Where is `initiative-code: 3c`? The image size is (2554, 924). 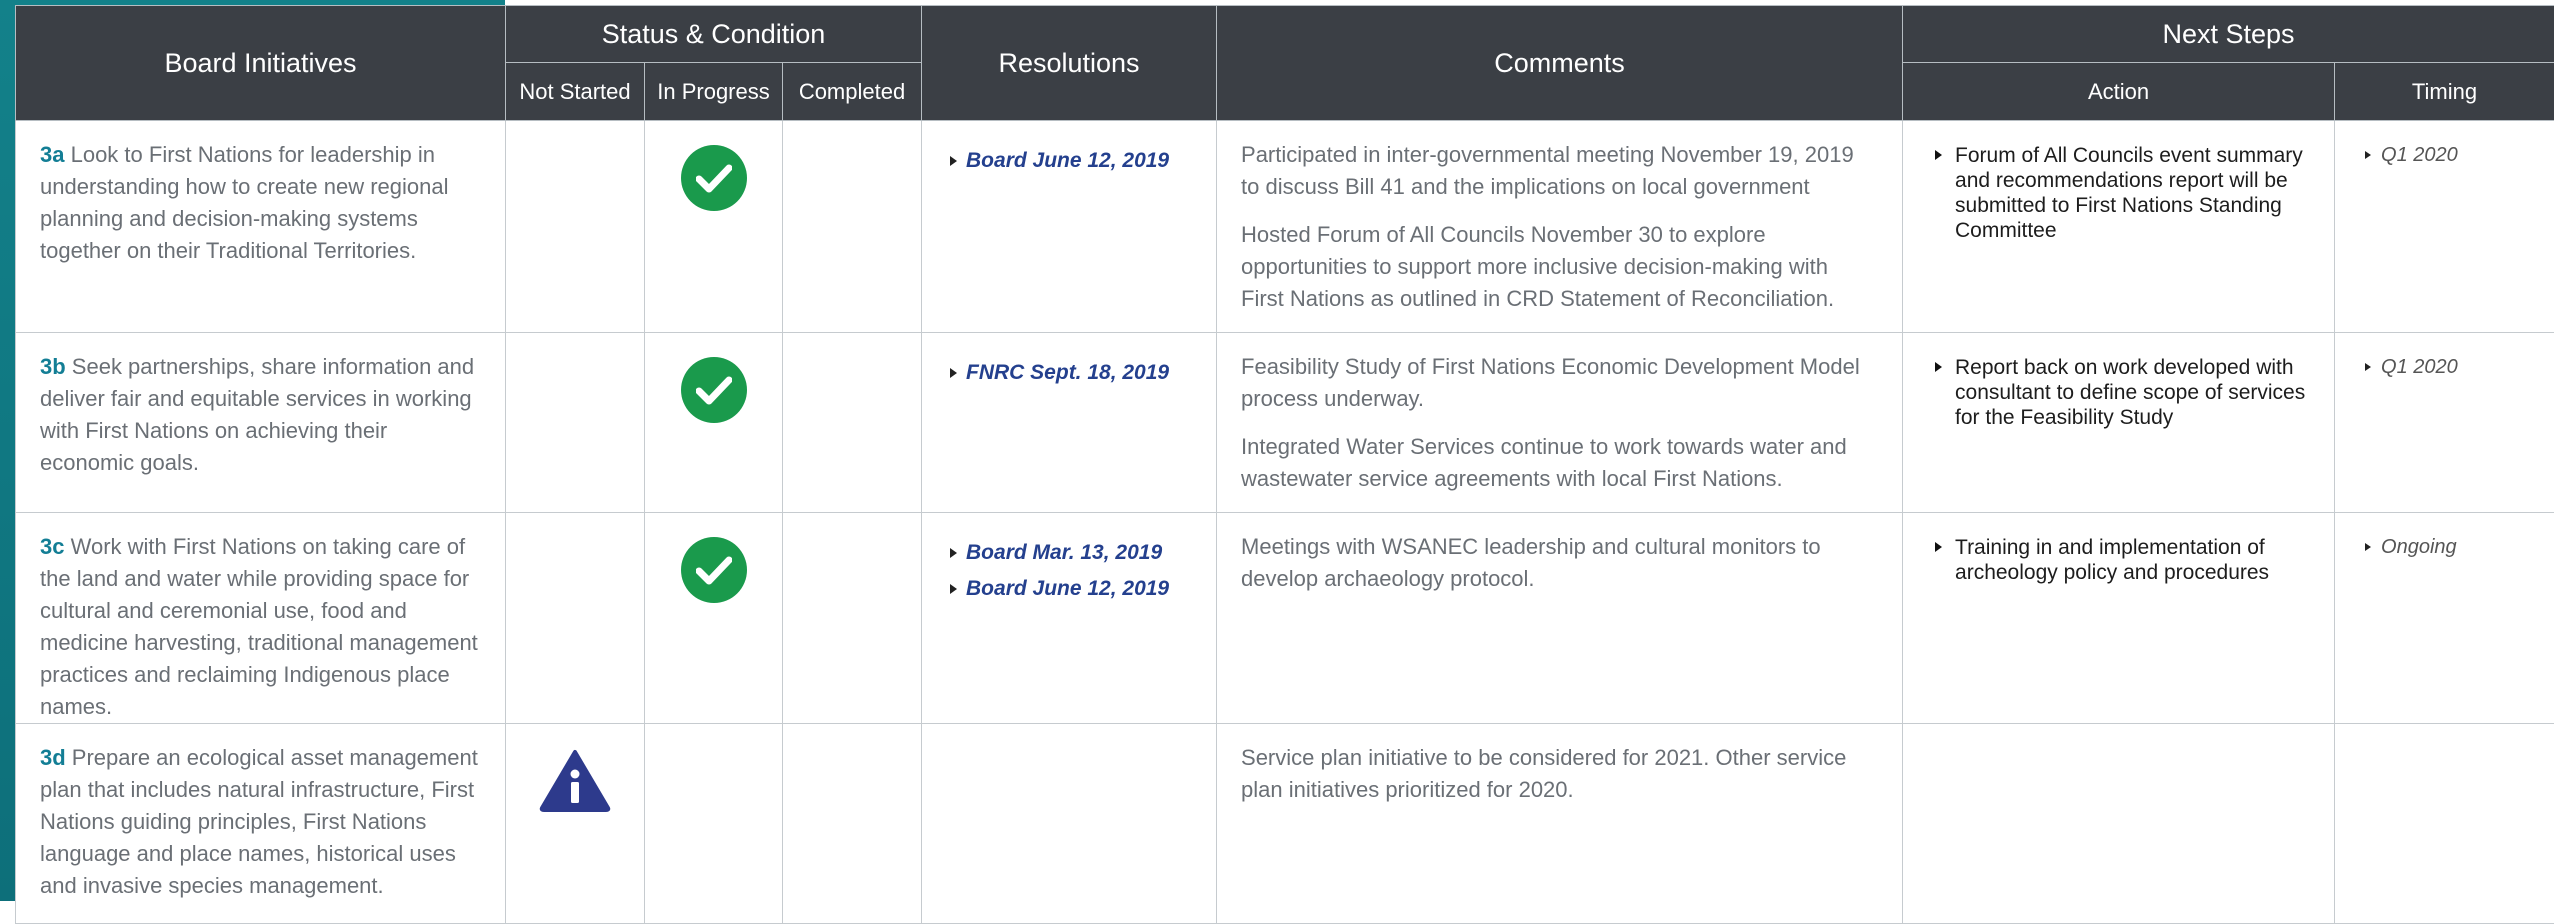
initiative-code: 3c is located at coordinates (52, 546).